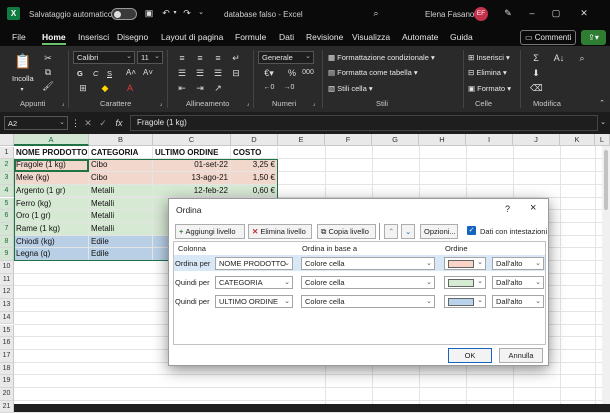 Image resolution: width=610 pixels, height=413 pixels. What do you see at coordinates (532, 13) in the screenshot?
I see `minimize-icon: –` at bounding box center [532, 13].